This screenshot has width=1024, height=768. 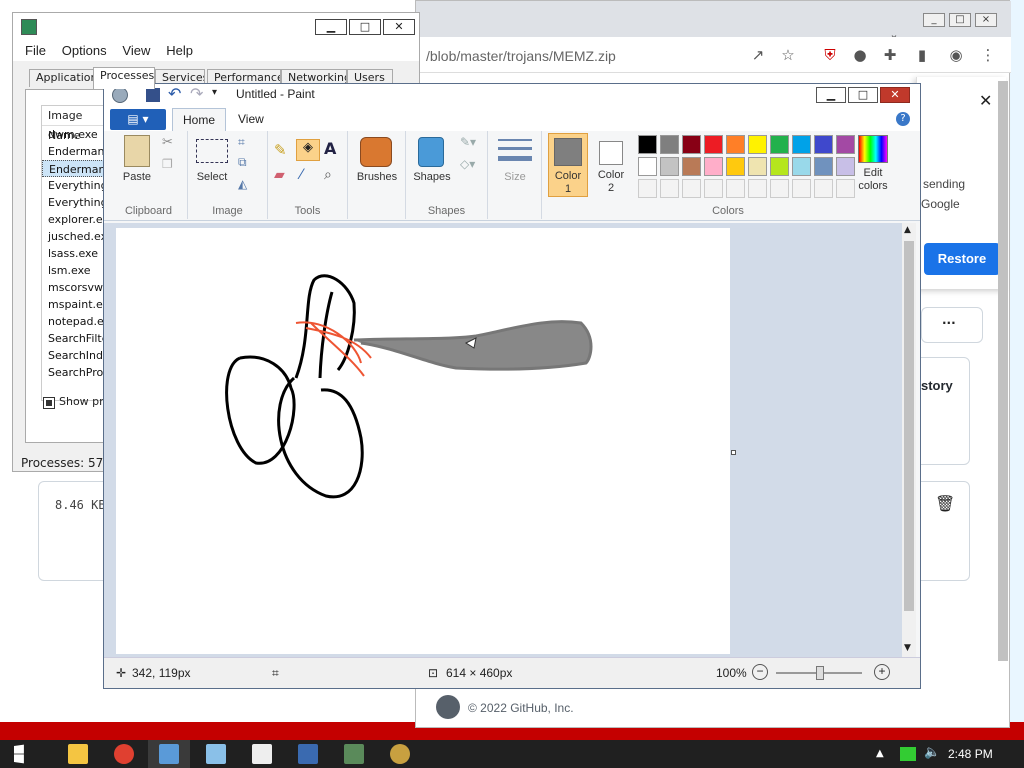 I want to click on list-item: SearchProtocol, so click(x=73, y=372).